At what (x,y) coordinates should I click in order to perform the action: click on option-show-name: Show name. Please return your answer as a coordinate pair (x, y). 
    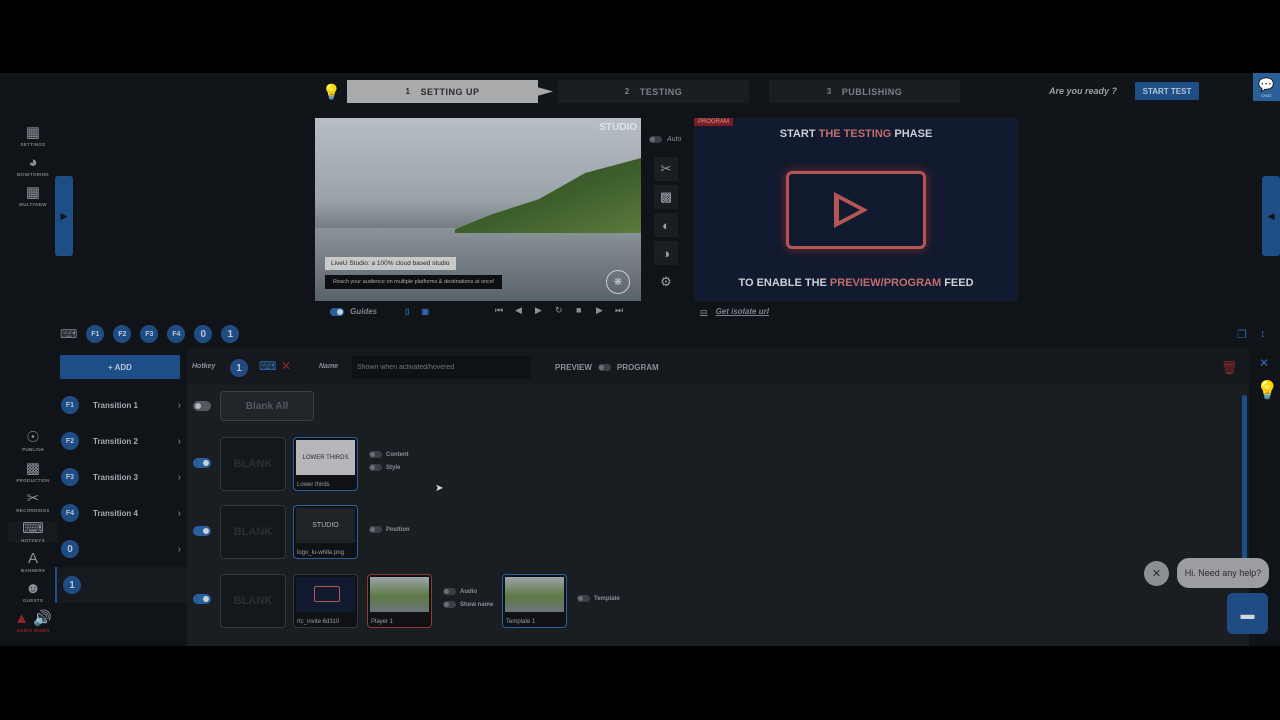
    Looking at the image, I should click on (468, 604).